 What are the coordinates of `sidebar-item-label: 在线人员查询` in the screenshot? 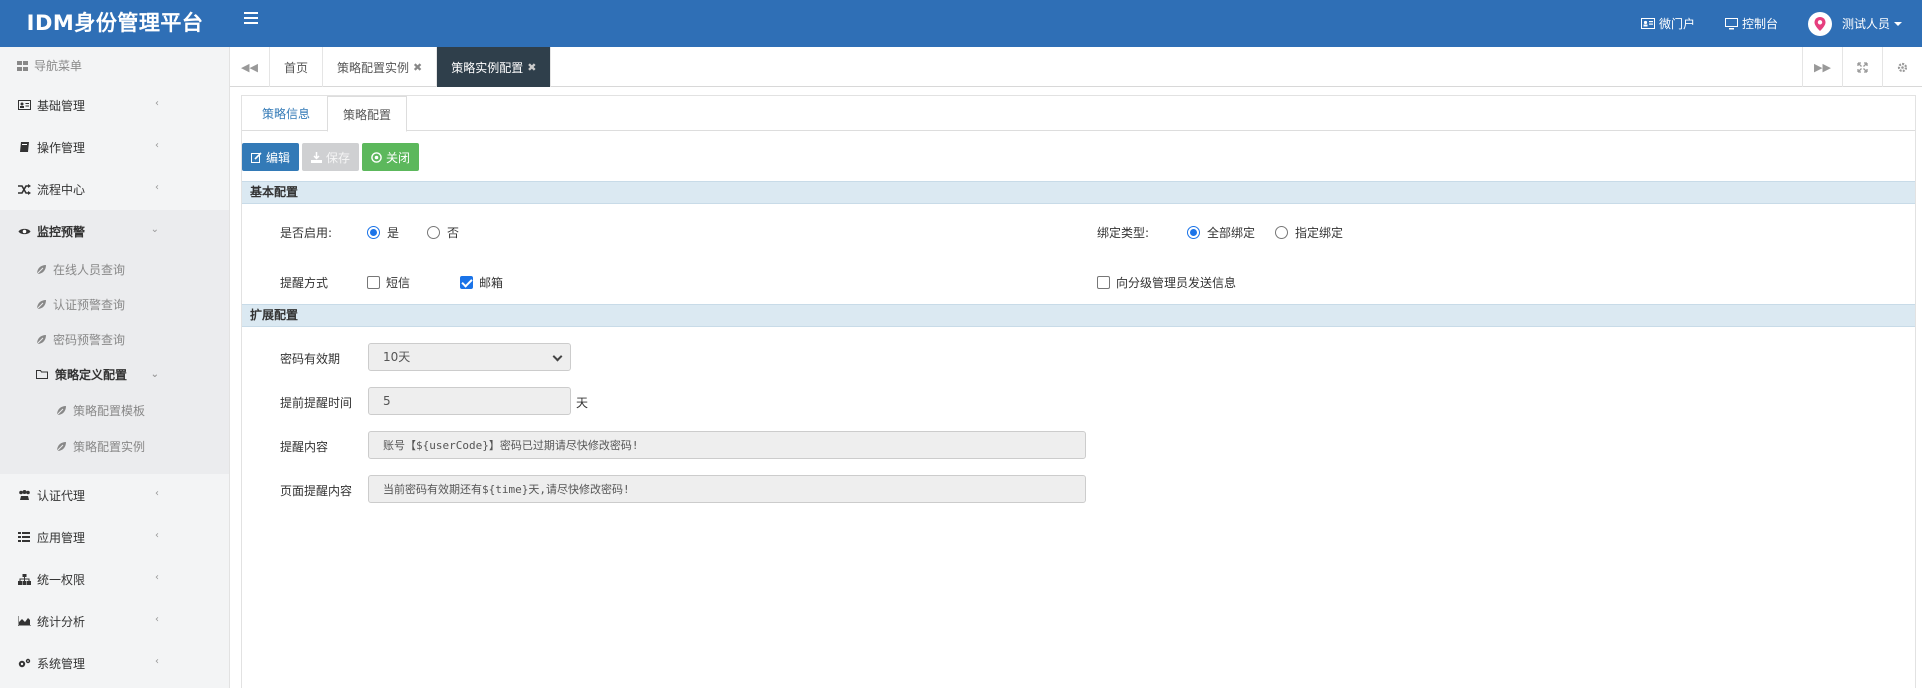 It's located at (89, 270).